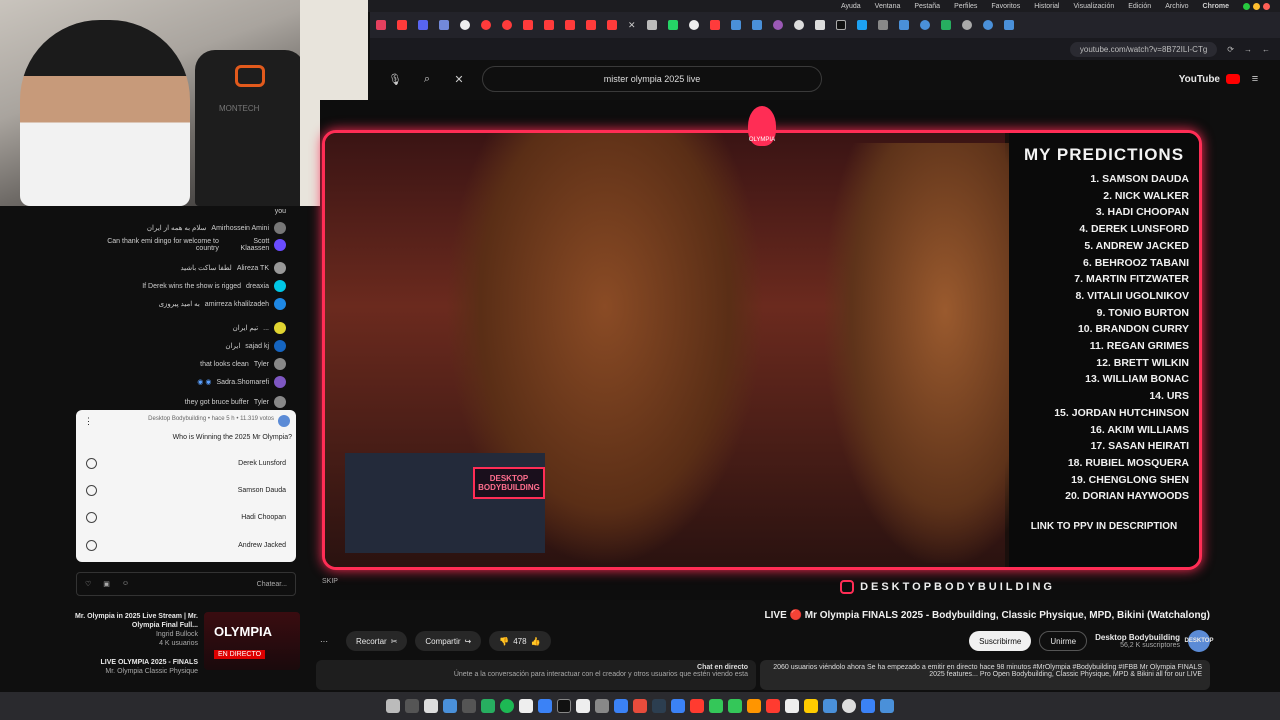  What do you see at coordinates (186, 463) in the screenshot?
I see `poll-option: Derek Lunsford` at bounding box center [186, 463].